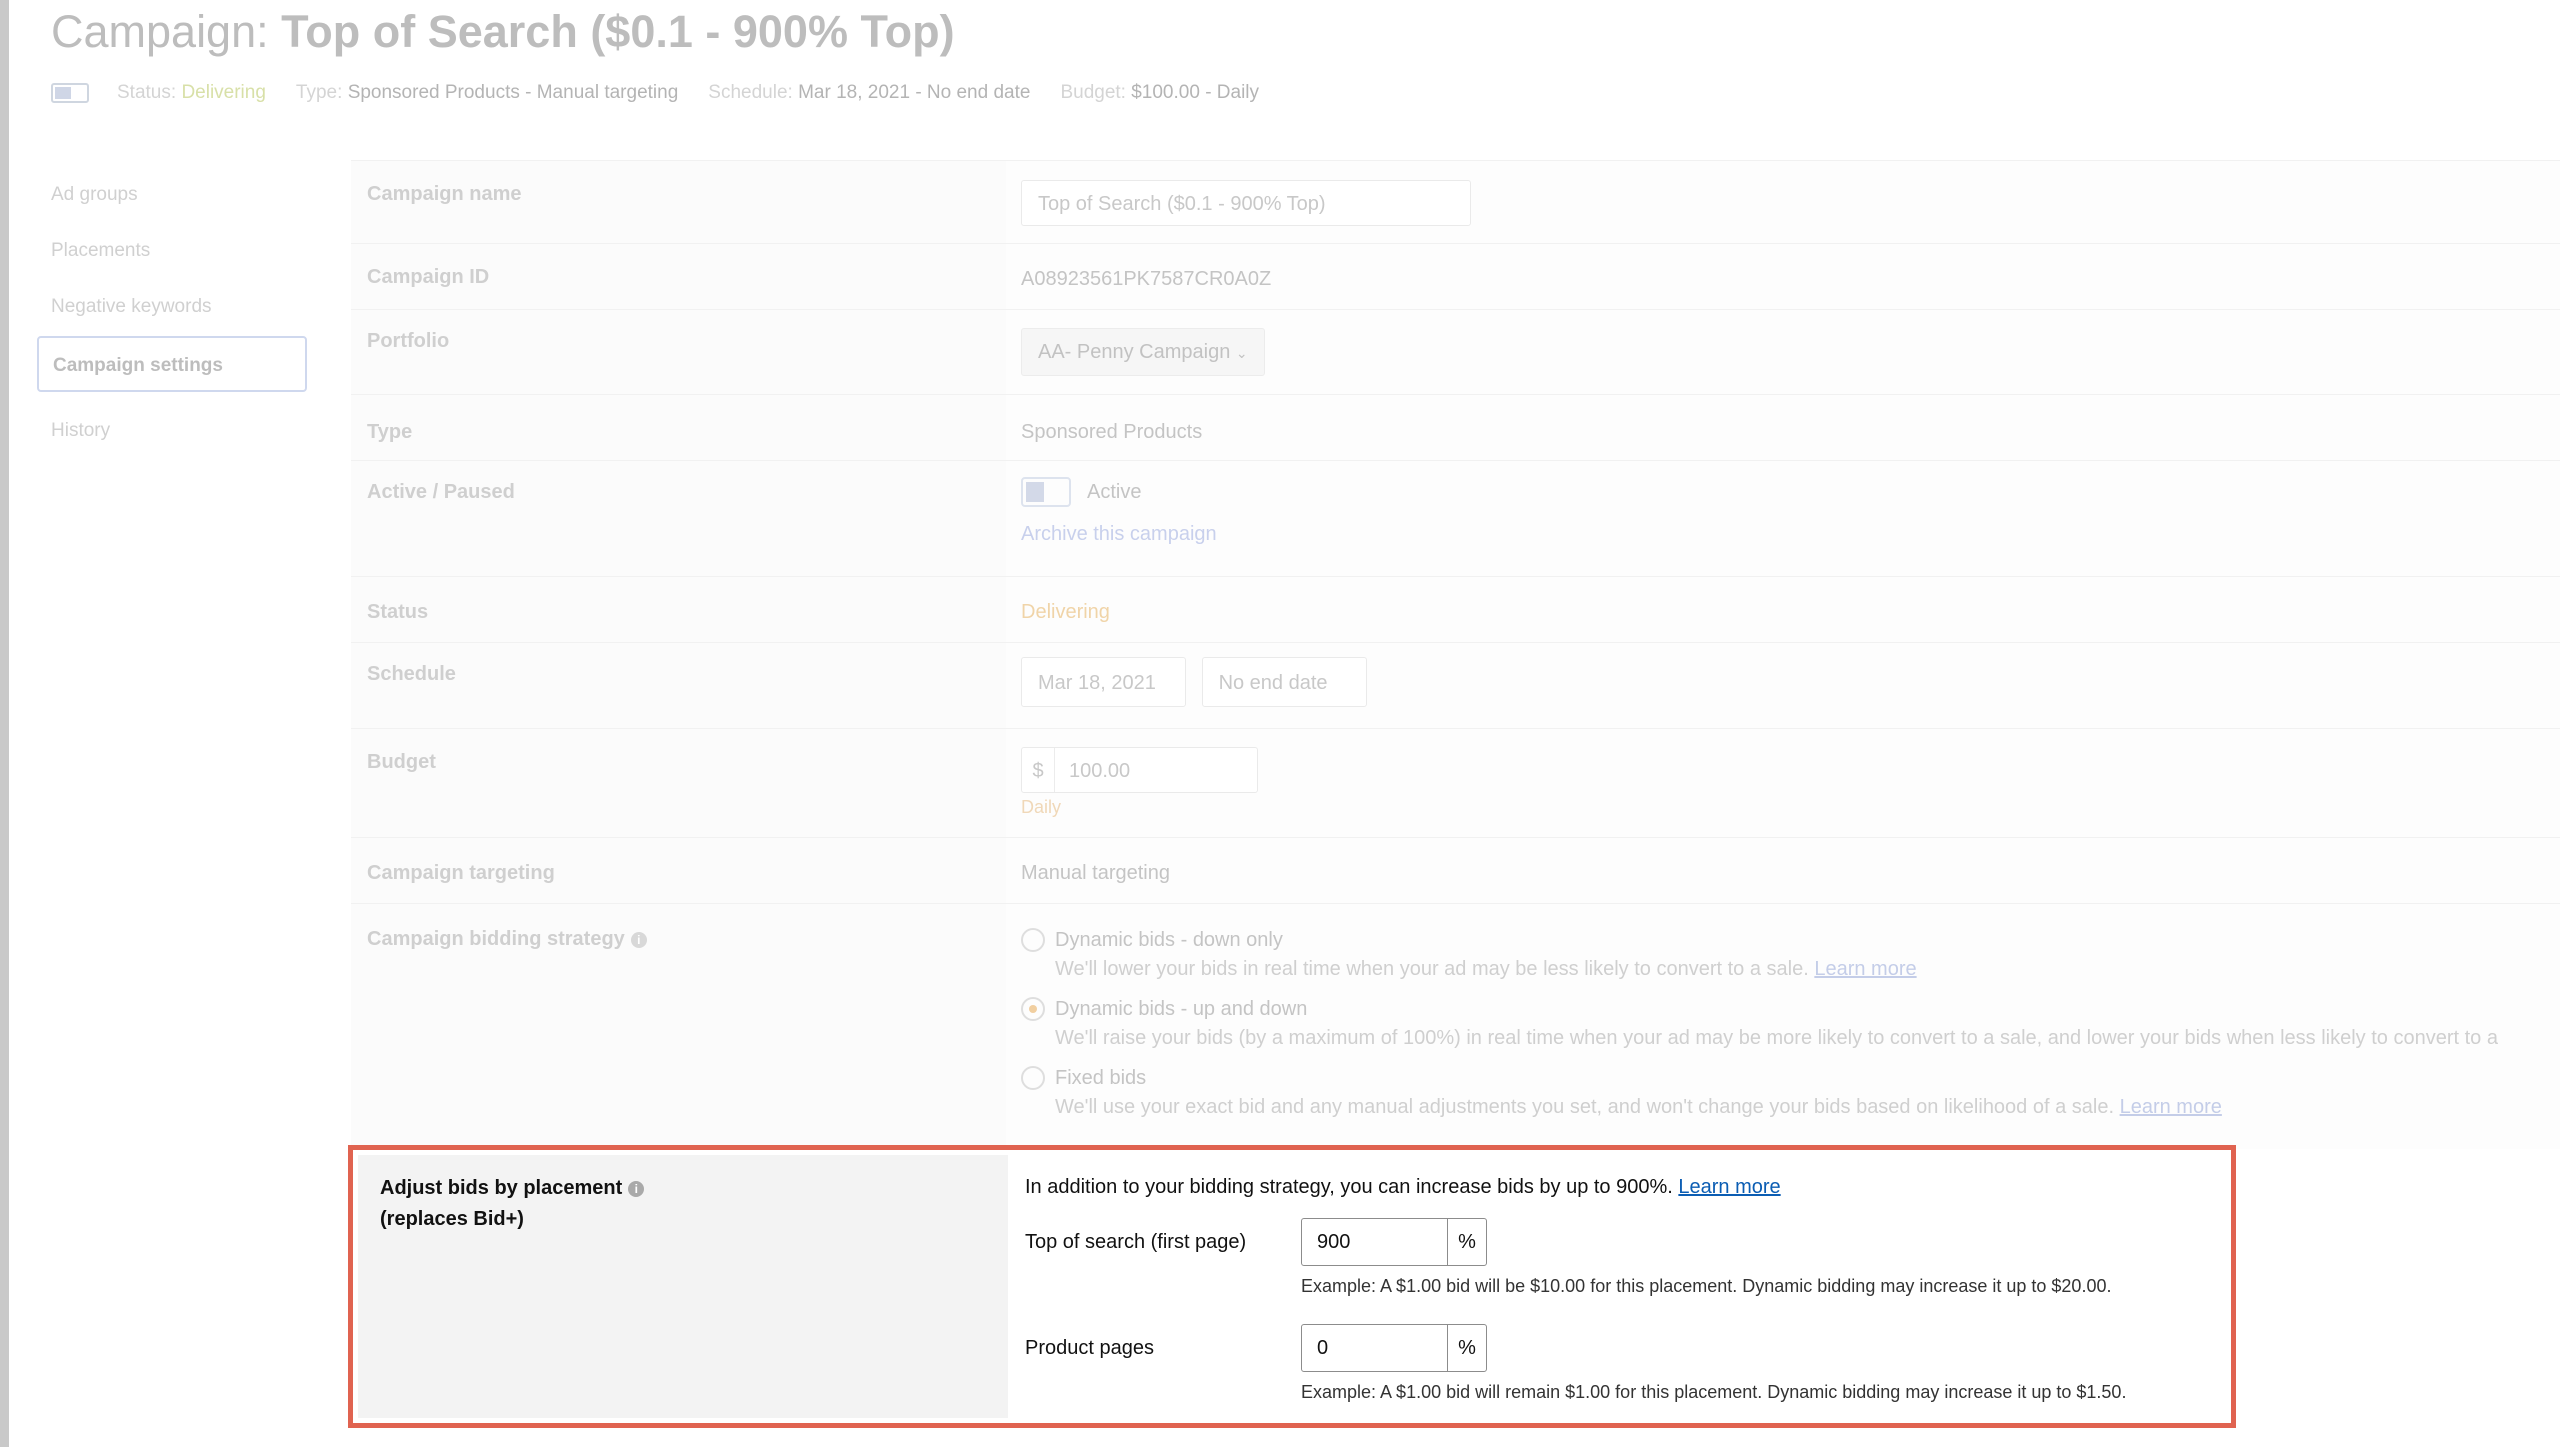 Image resolution: width=2560 pixels, height=1447 pixels. What do you see at coordinates (1394, 1242) in the screenshot?
I see `top-of-search-input: 900%` at bounding box center [1394, 1242].